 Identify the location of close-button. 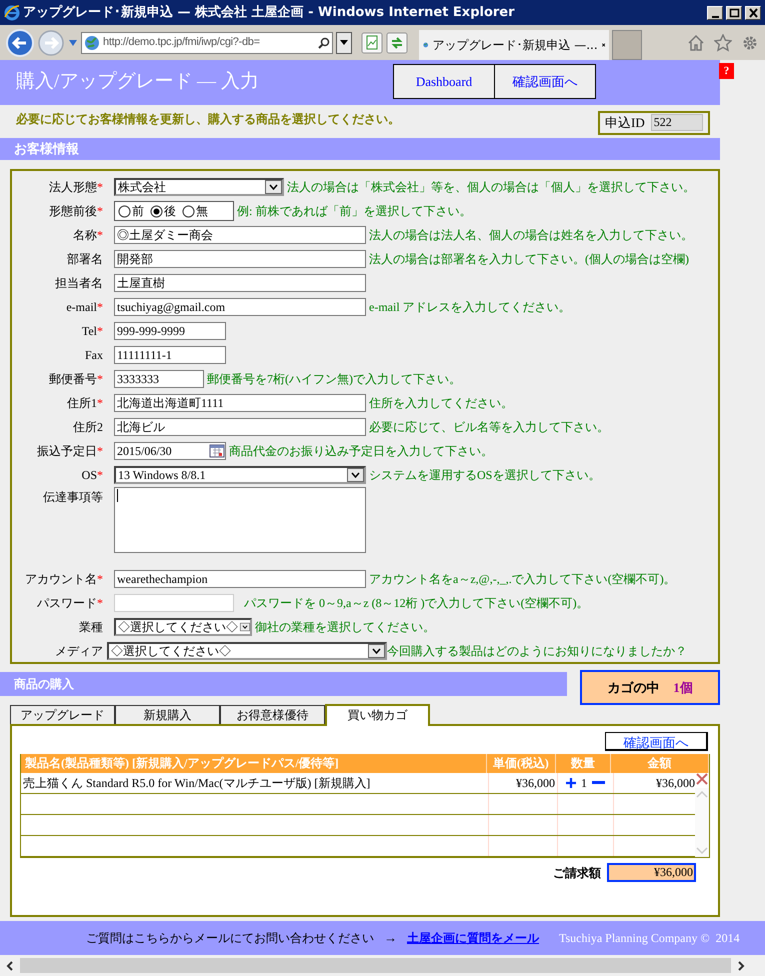
(753, 13).